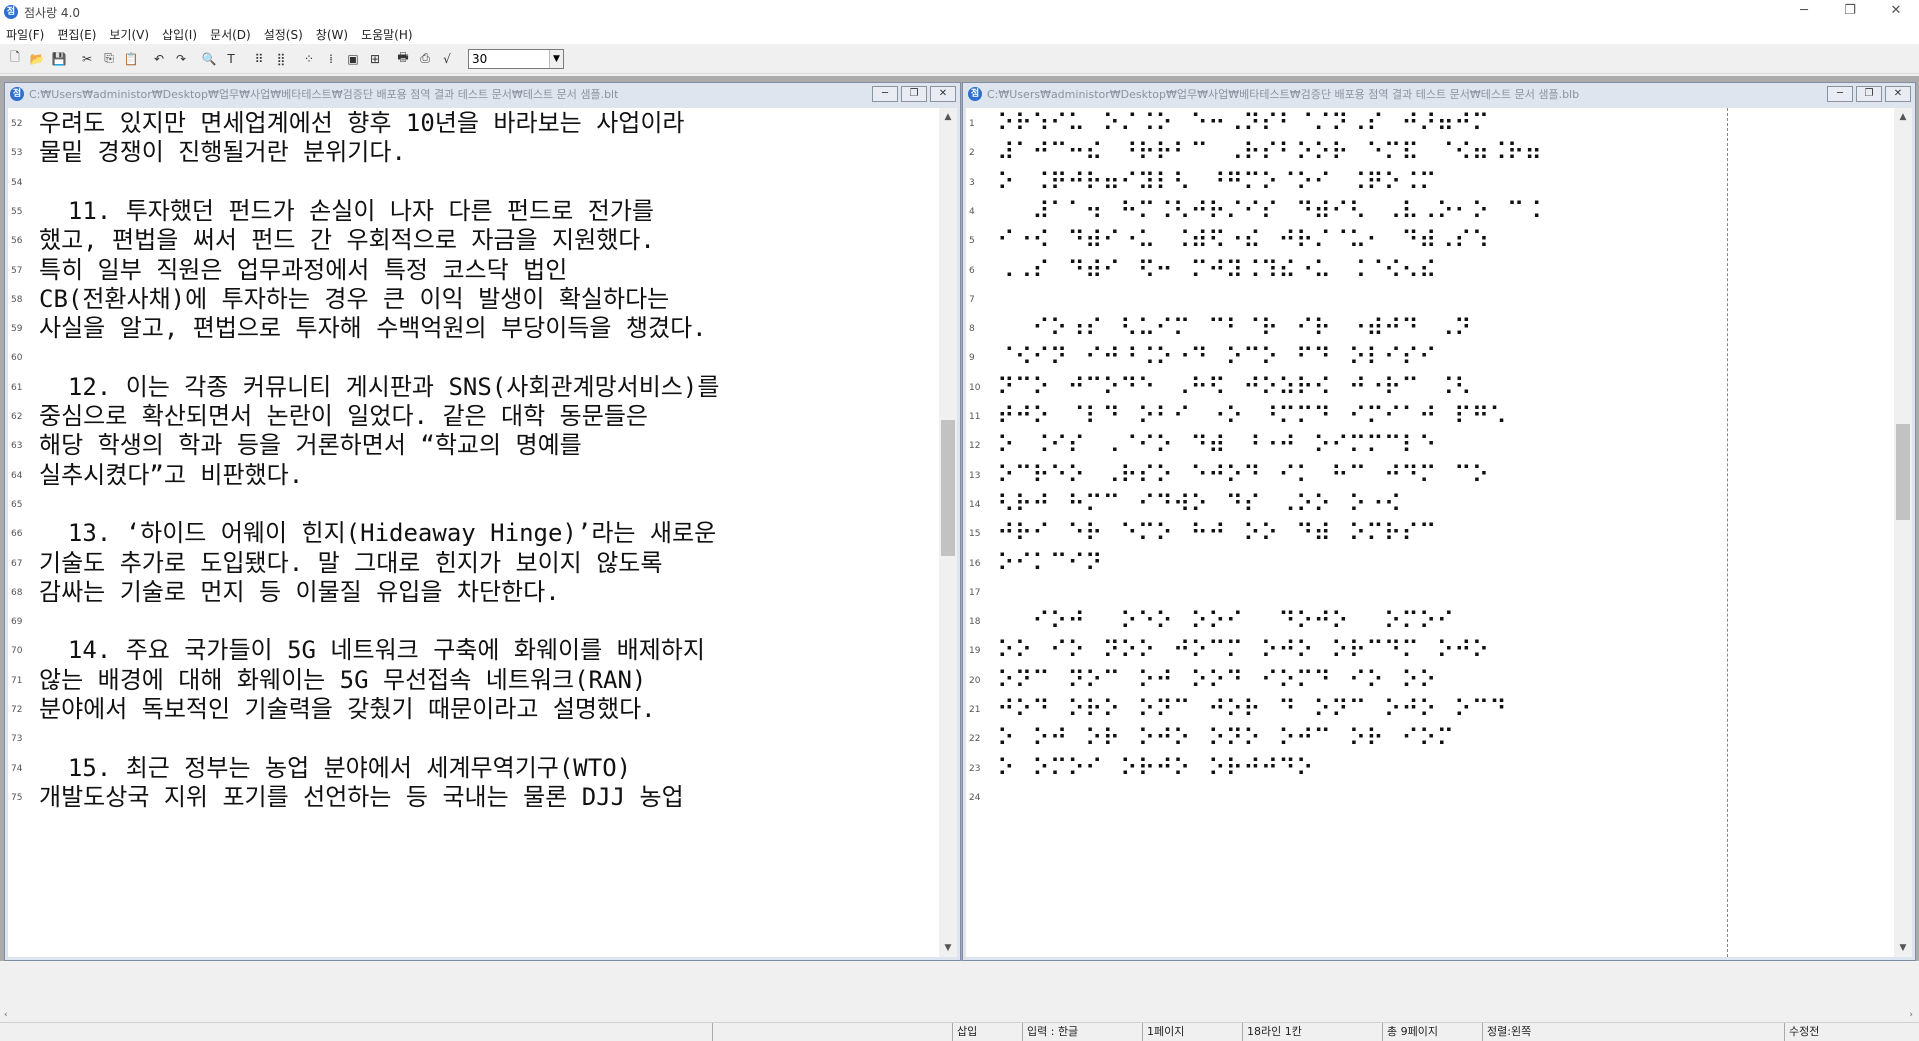  I want to click on scroll-right-icon: ›, so click(1911, 1015).